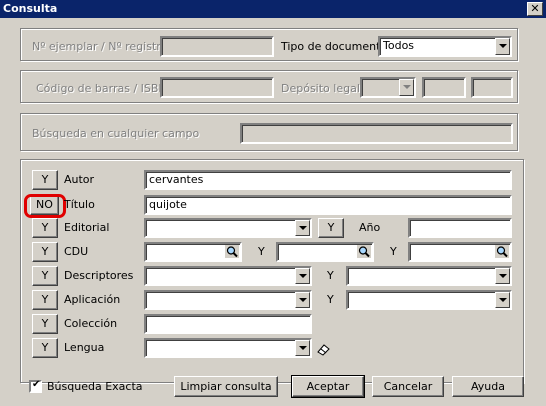 Image resolution: width=546 pixels, height=406 pixels. I want to click on descriptores-label: Descriptores, so click(99, 275).